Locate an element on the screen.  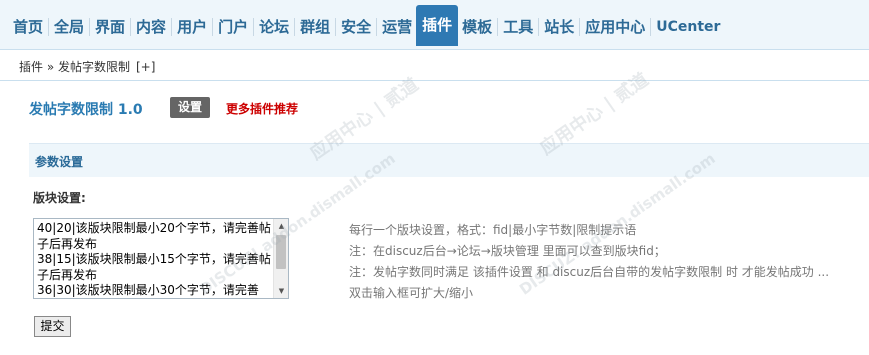
tip-line: 双击输入框可扩大/缩小 is located at coordinates (411, 293).